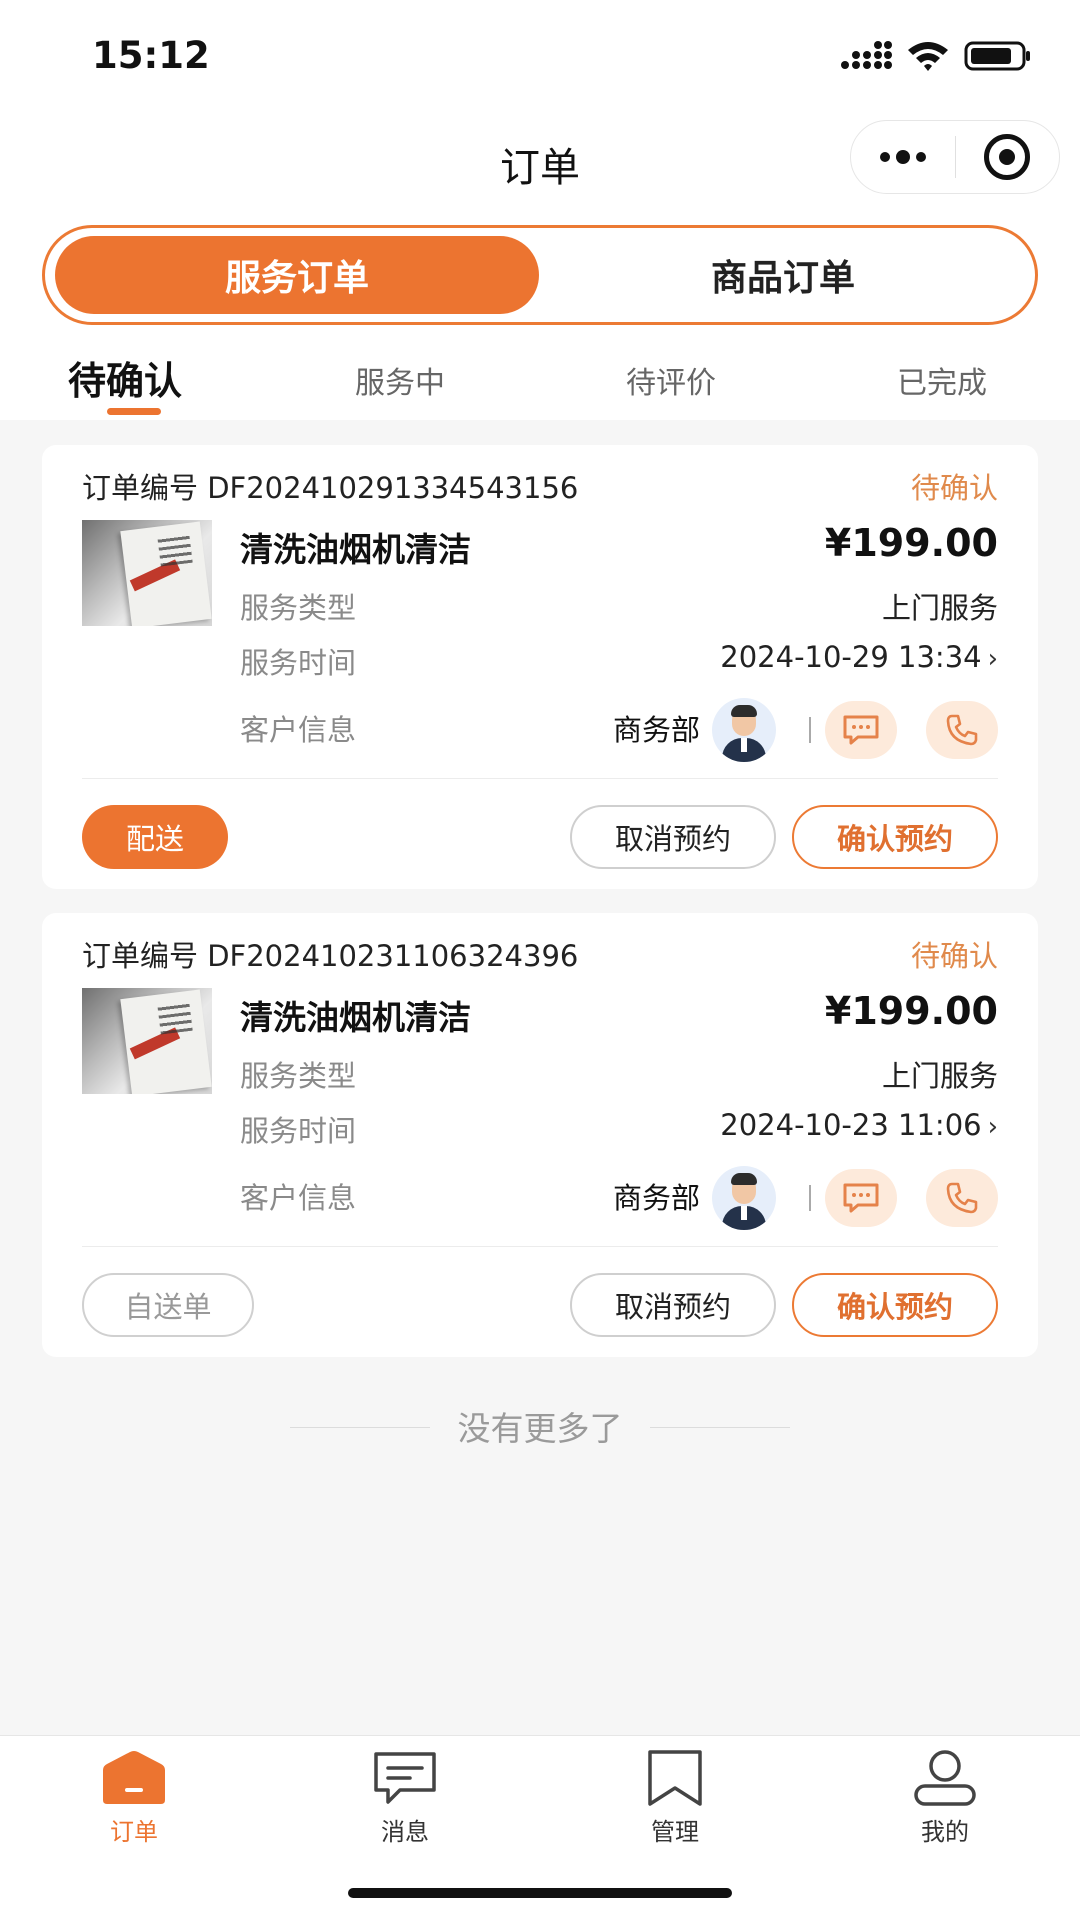 This screenshot has width=1080, height=1920. What do you see at coordinates (134, 411) in the screenshot?
I see `active-tab-indicator` at bounding box center [134, 411].